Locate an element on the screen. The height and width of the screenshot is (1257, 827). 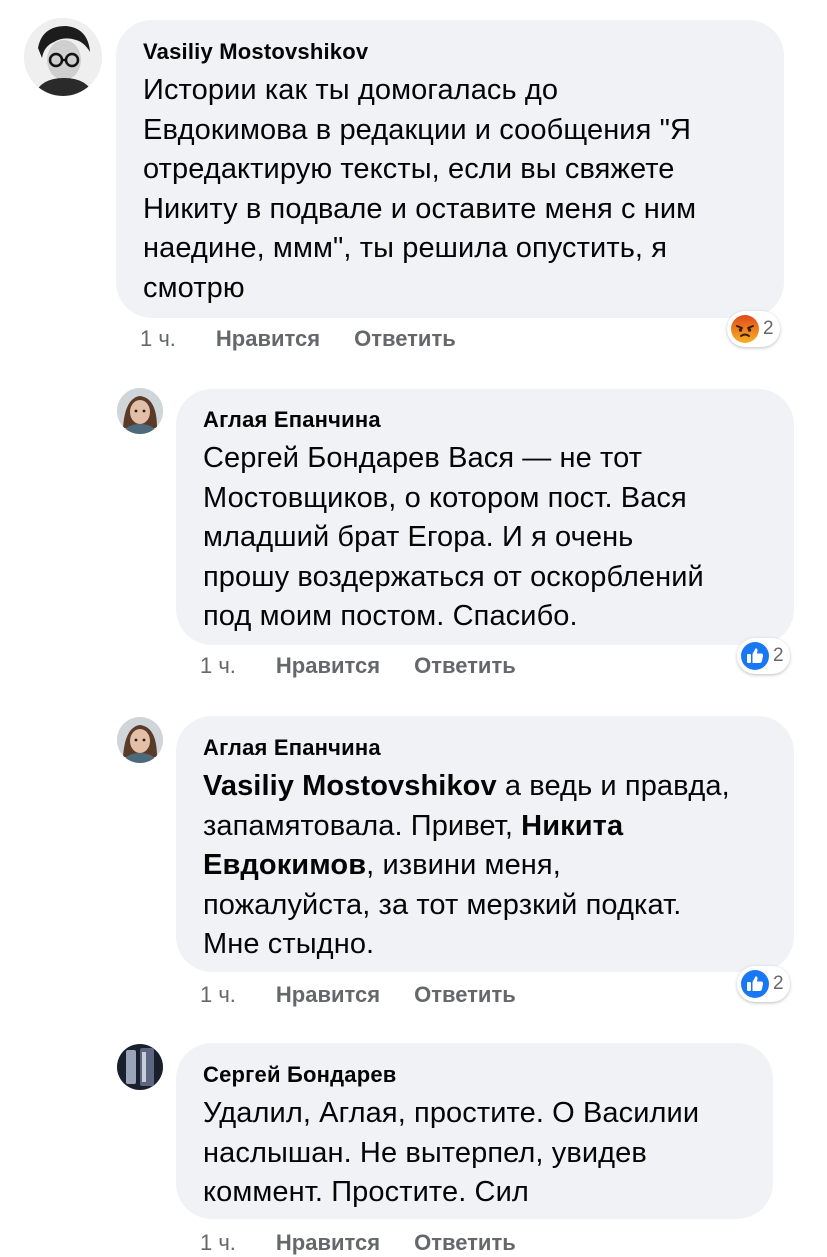
comment-author: Сергей Бондарев is located at coordinates (475, 1075).